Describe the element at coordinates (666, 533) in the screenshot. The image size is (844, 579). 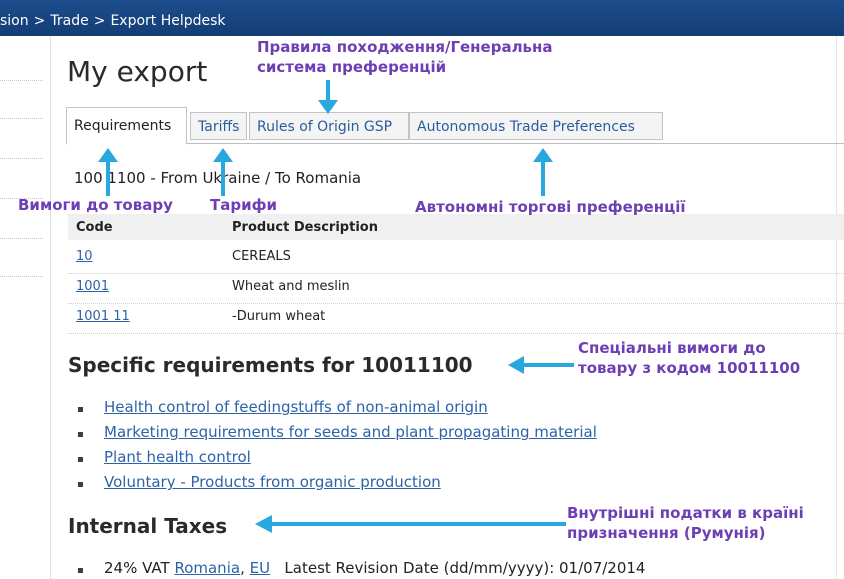
I see `annotation-text: призначення (Румунія)` at that location.